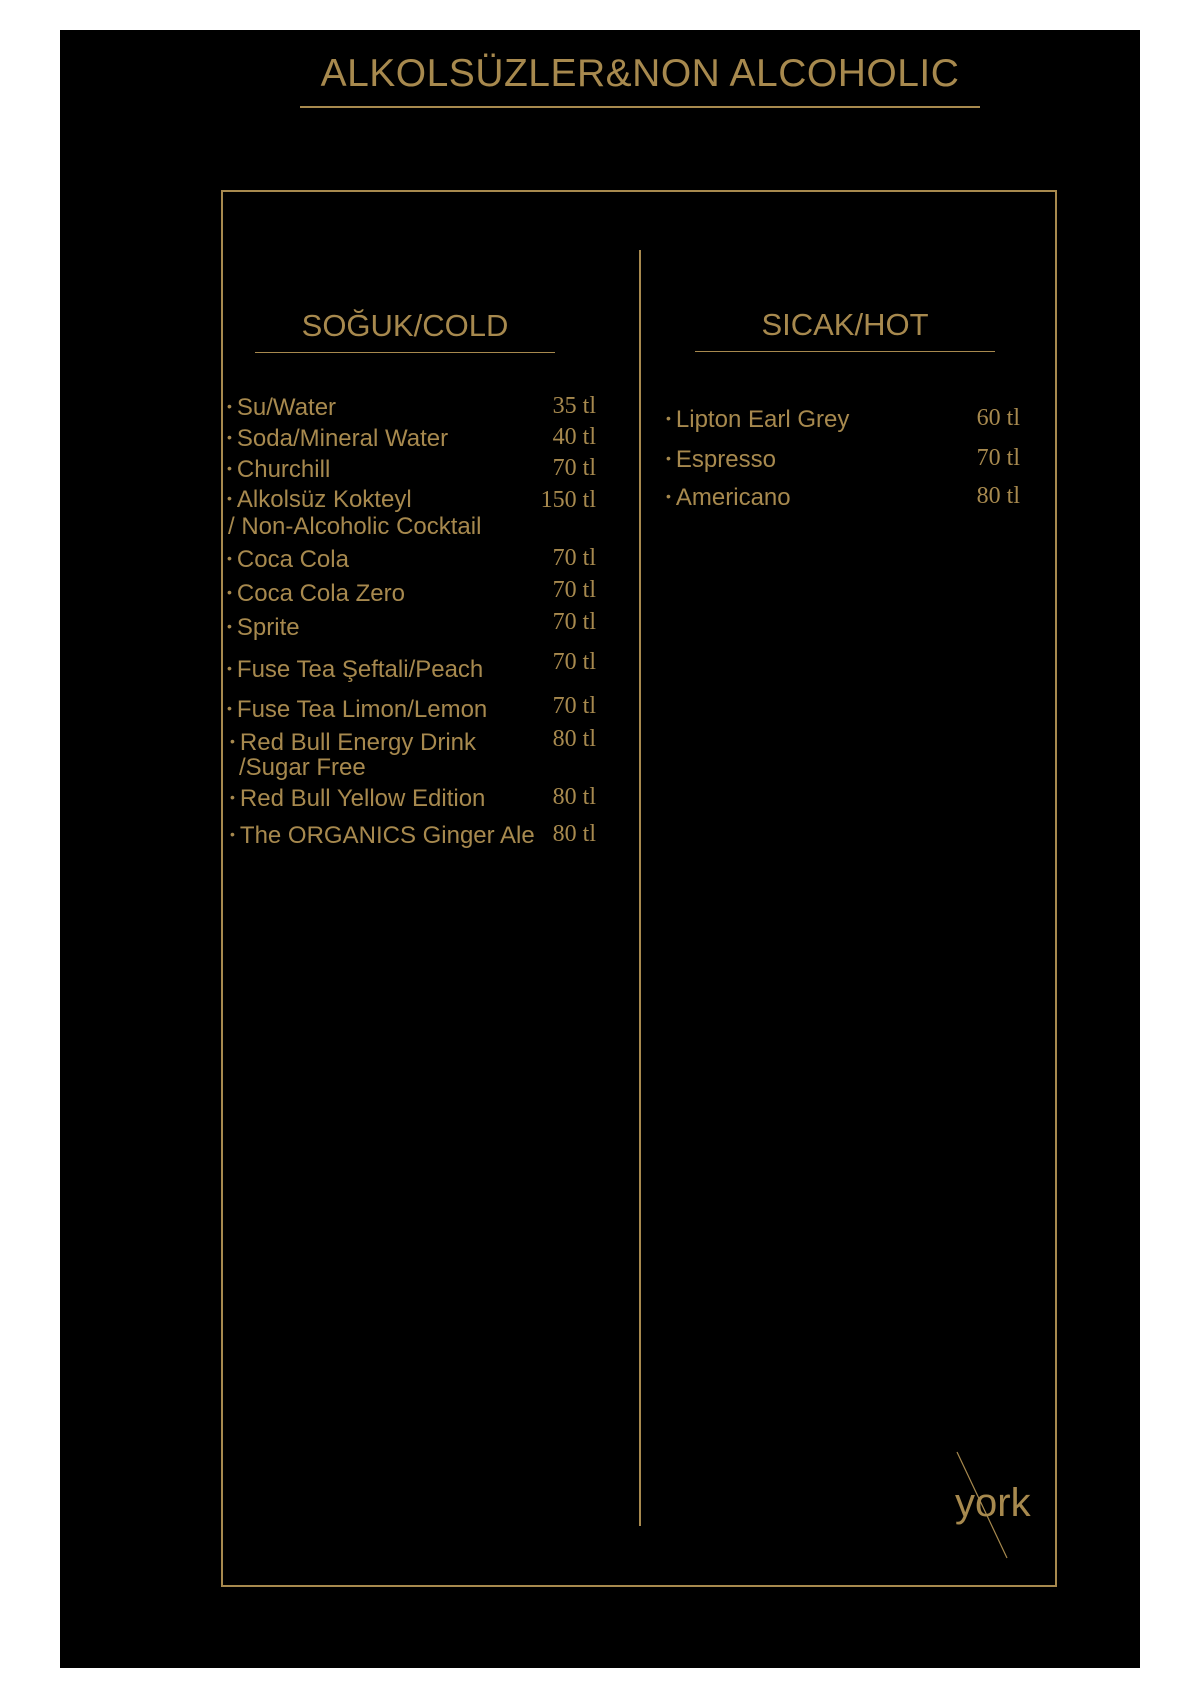 Image resolution: width=1200 pixels, height=1698 pixels. What do you see at coordinates (845, 324) in the screenshot?
I see `hot-section-title: SICAK/HOT` at bounding box center [845, 324].